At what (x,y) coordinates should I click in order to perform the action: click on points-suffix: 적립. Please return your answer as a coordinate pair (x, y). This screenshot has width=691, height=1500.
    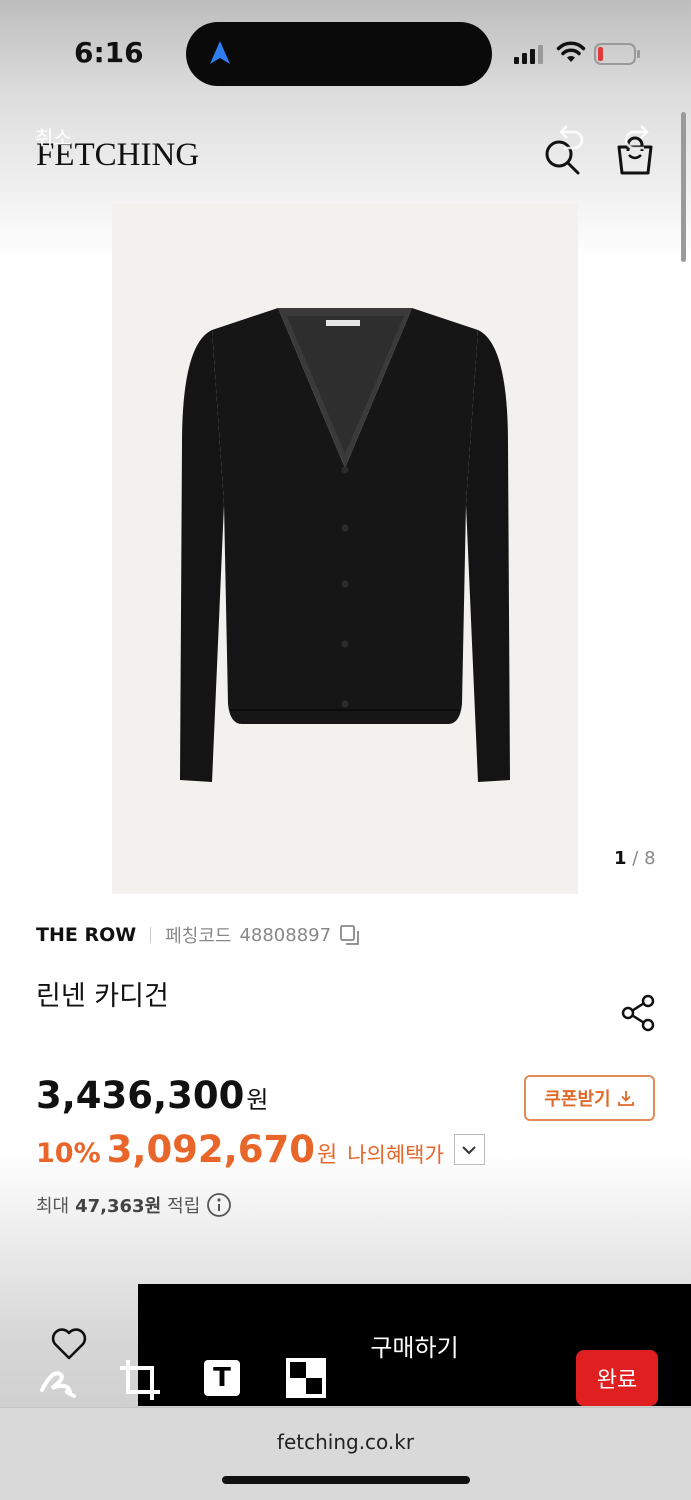
    Looking at the image, I should click on (184, 1206).